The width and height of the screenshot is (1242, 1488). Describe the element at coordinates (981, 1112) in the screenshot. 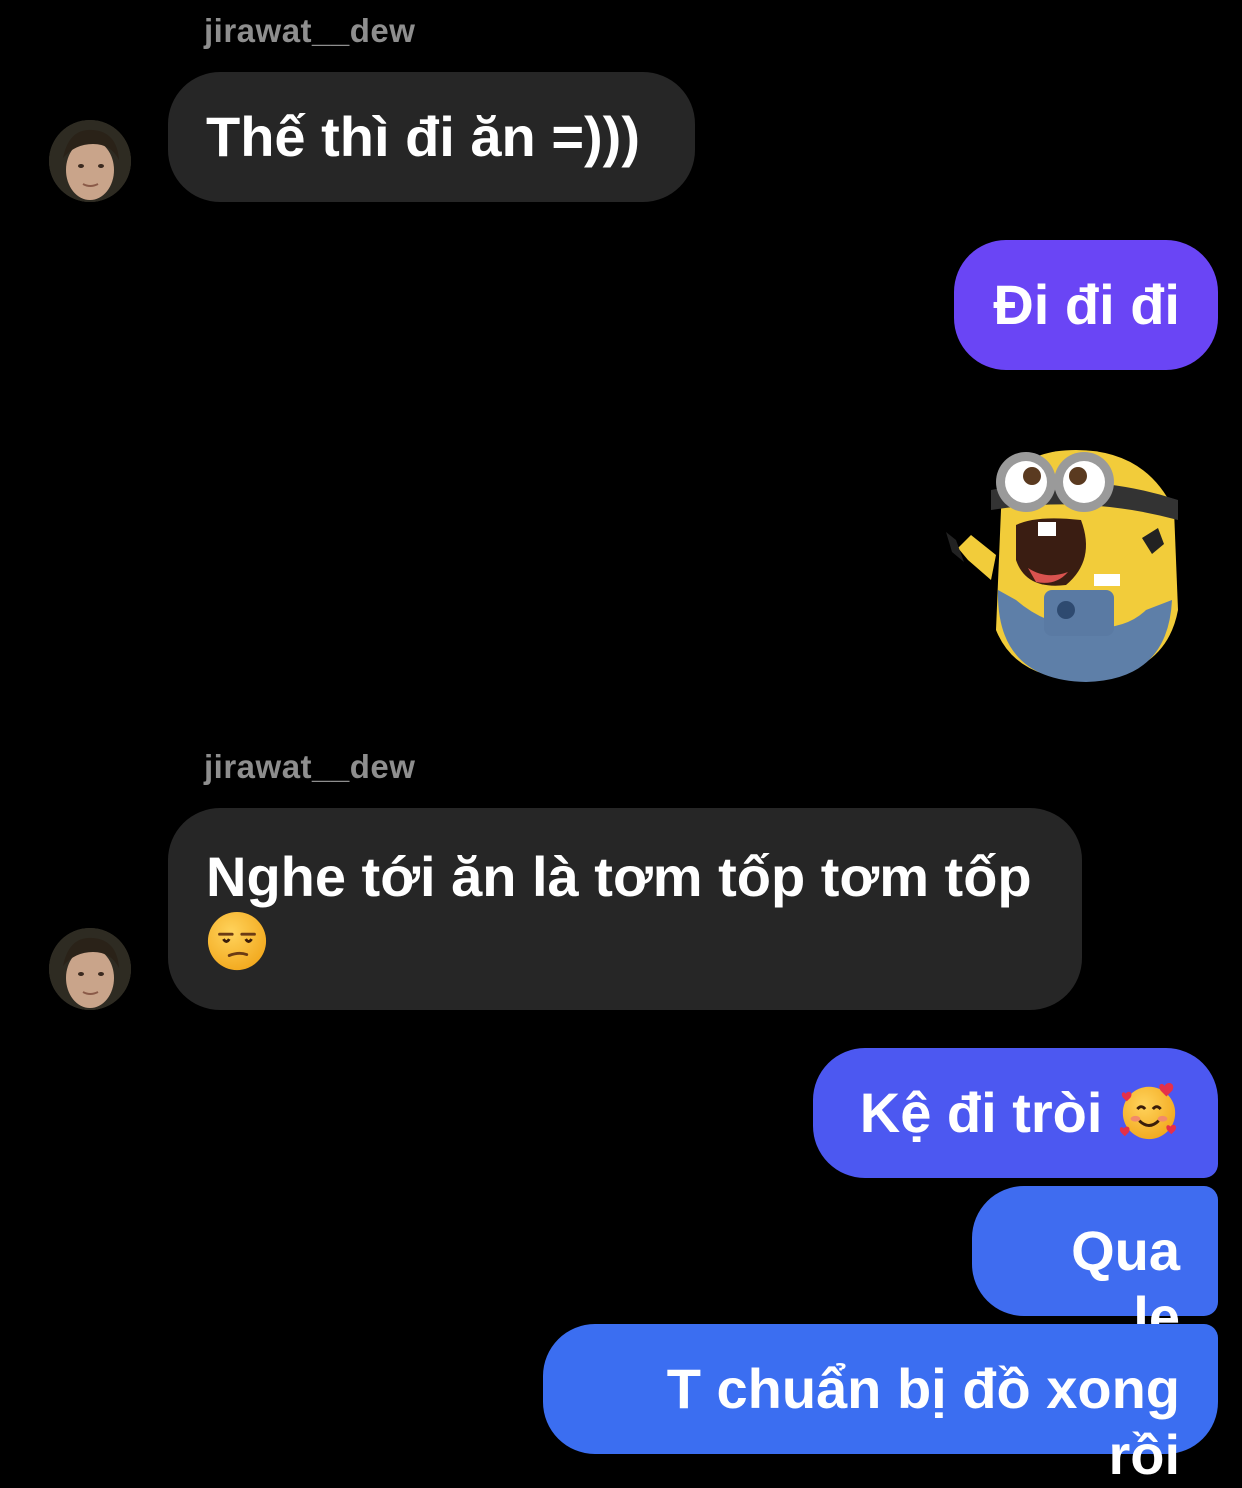

I see `message-text: Kệ đi tròi` at that location.